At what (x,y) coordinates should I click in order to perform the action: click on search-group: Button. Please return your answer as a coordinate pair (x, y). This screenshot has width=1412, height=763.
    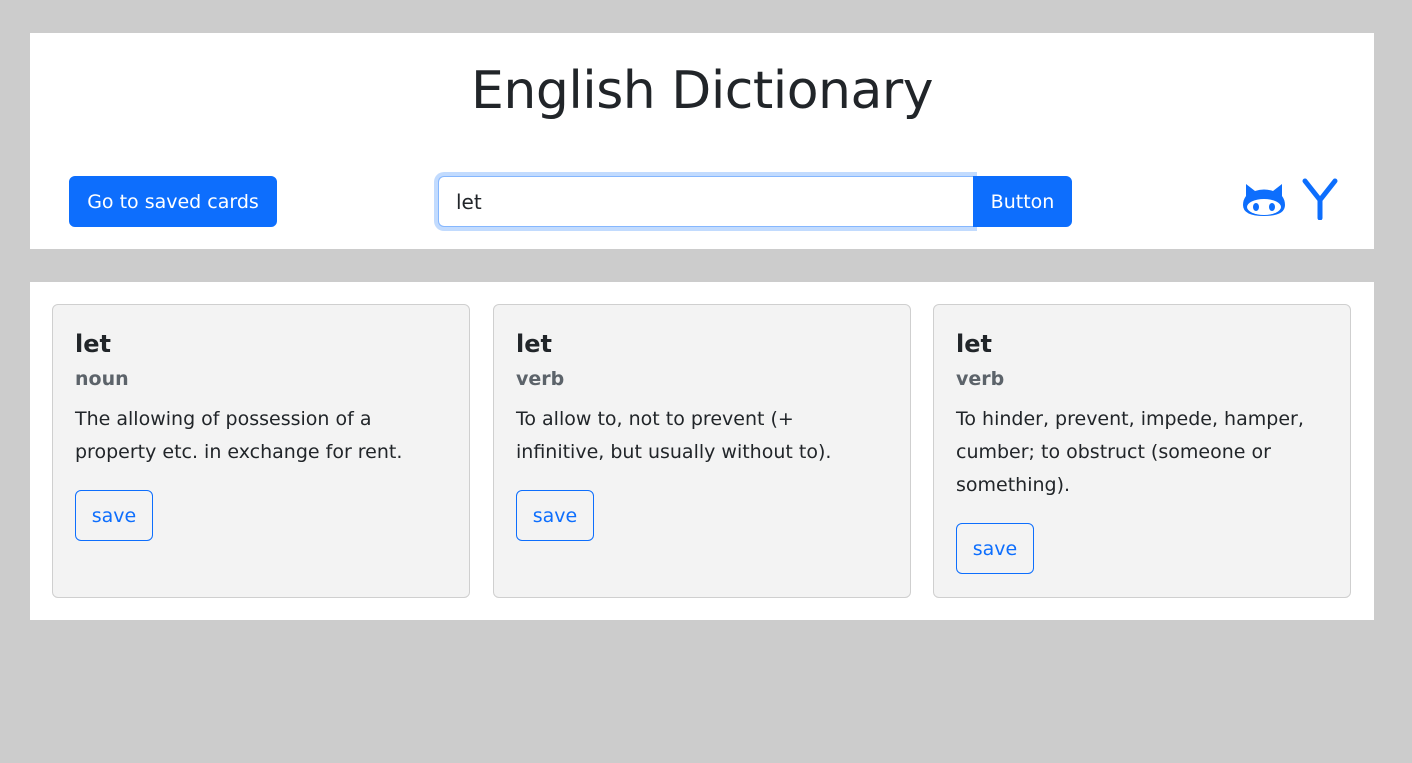
    Looking at the image, I should click on (755, 201).